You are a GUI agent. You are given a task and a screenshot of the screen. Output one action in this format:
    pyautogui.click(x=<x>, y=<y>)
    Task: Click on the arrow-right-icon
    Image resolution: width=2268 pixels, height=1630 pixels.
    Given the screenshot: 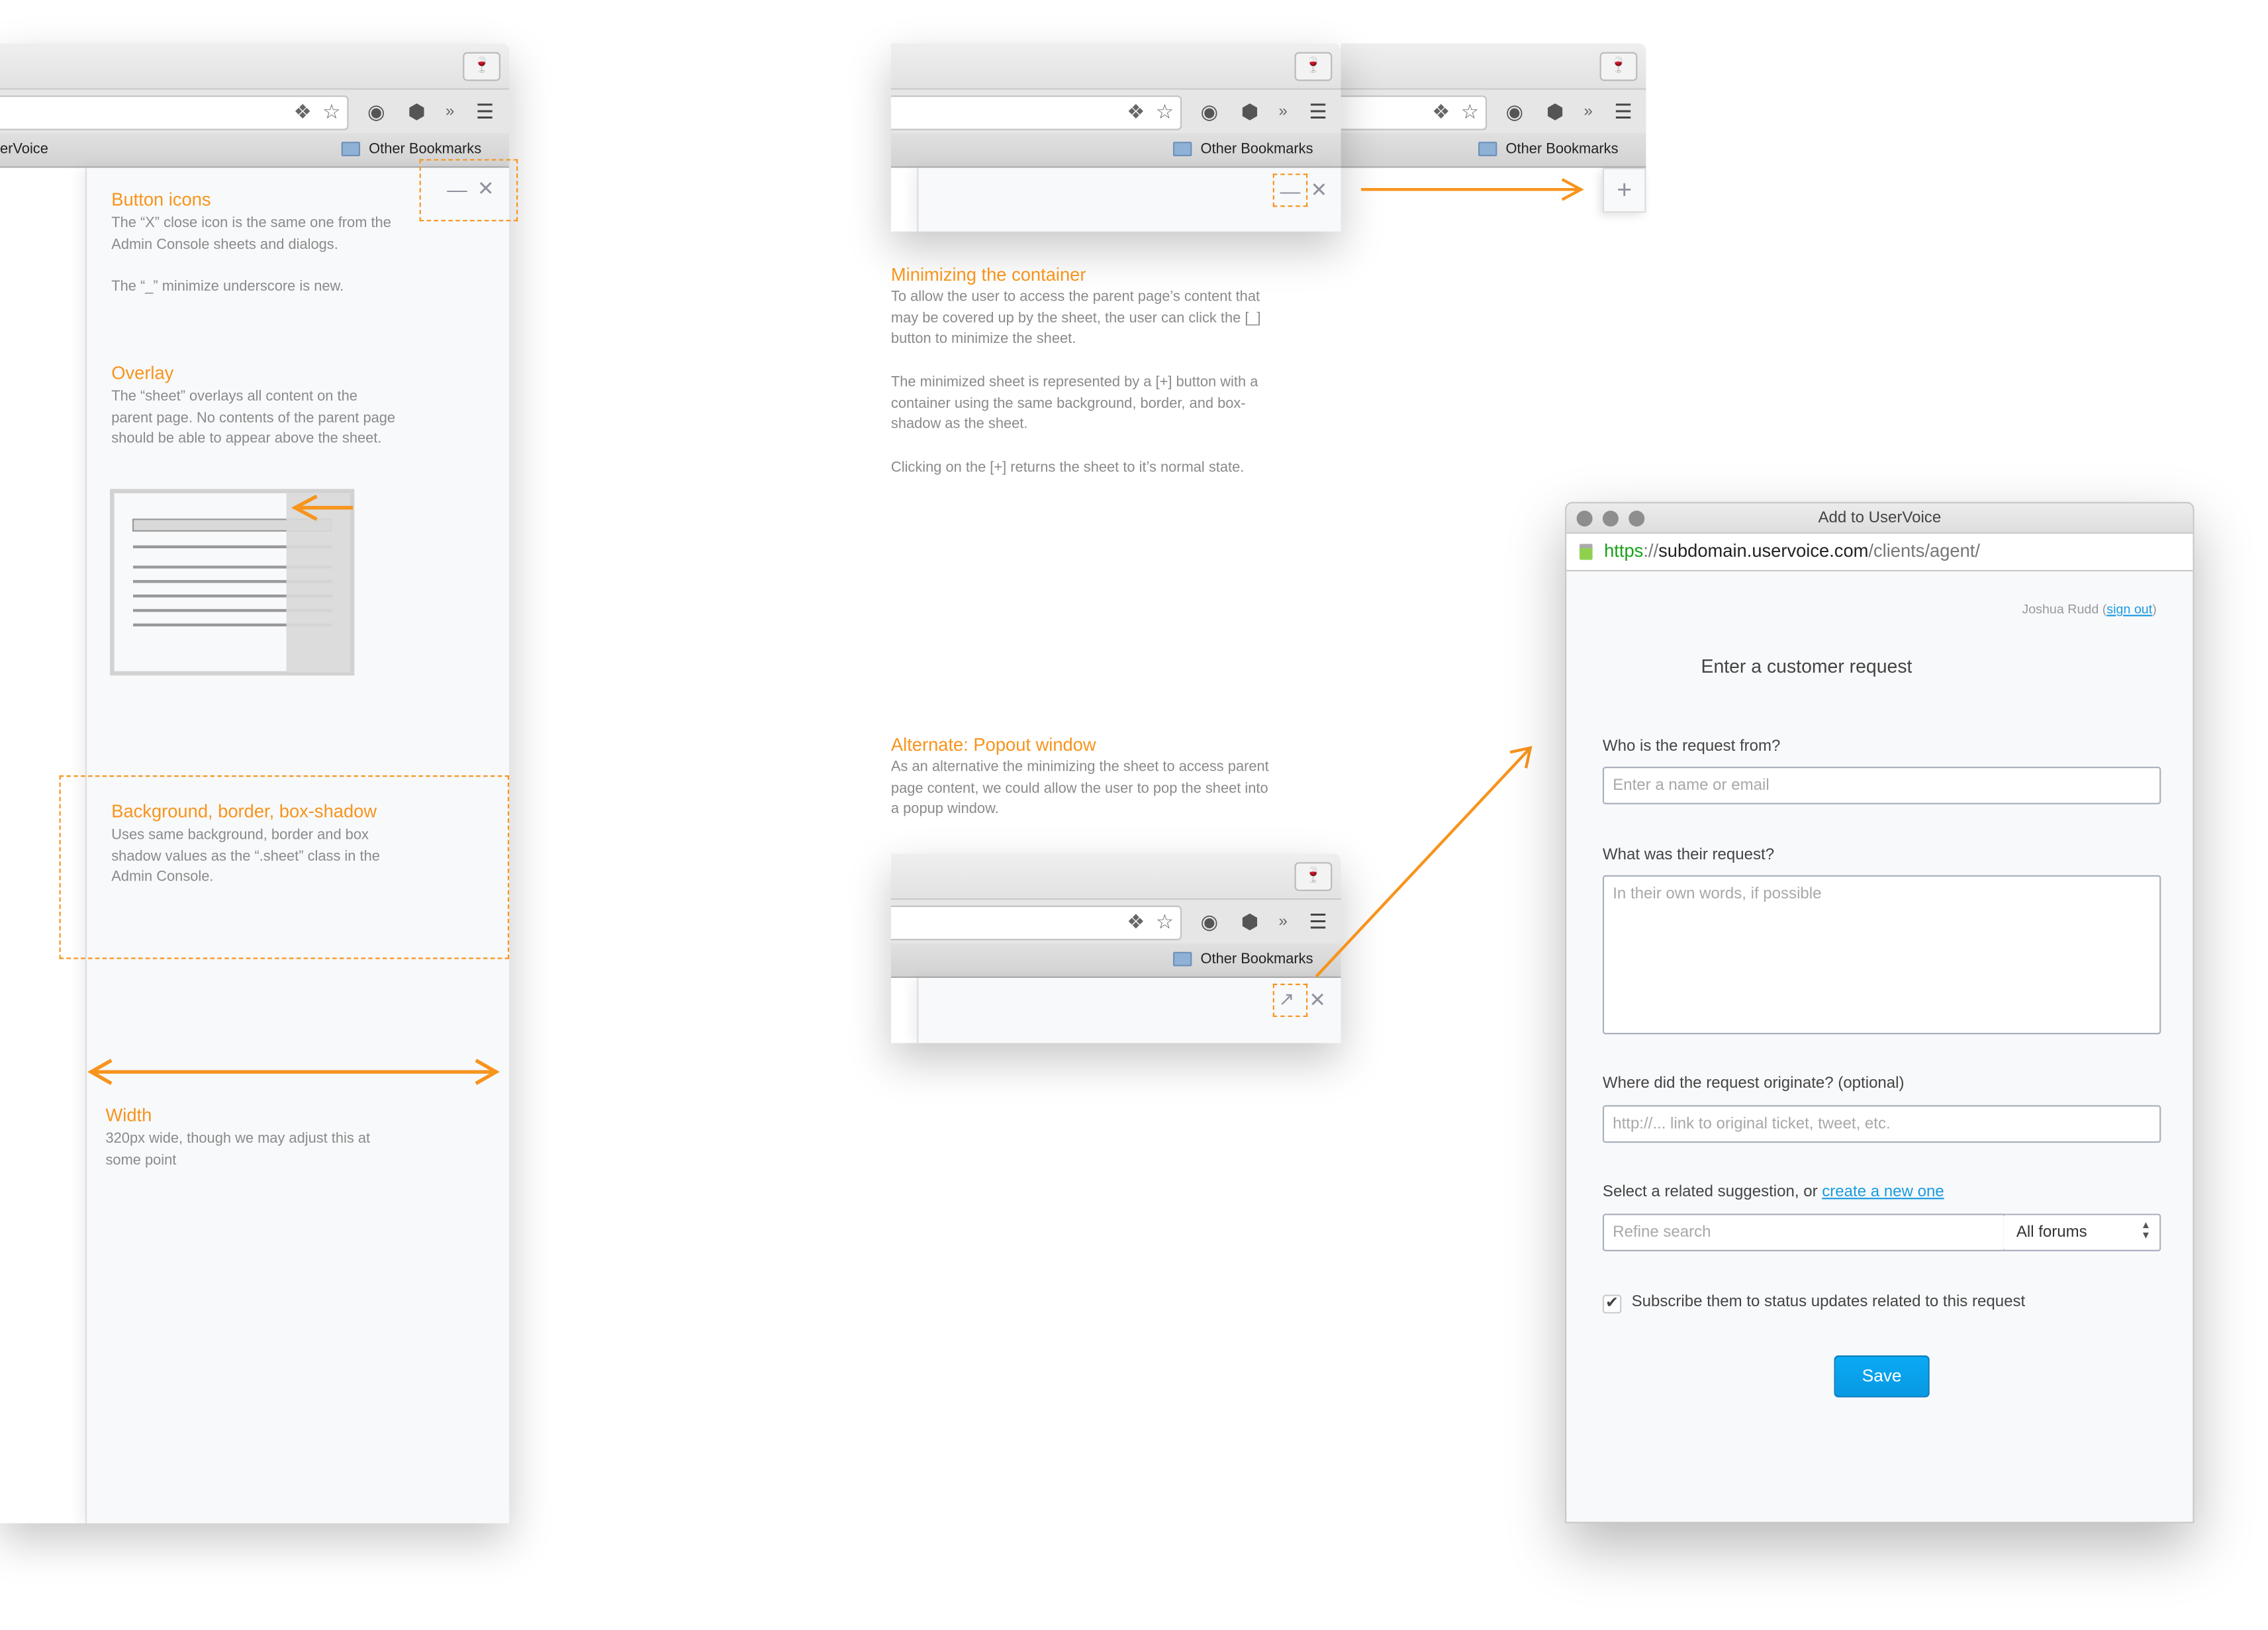 What is the action you would take?
    pyautogui.click(x=1473, y=189)
    